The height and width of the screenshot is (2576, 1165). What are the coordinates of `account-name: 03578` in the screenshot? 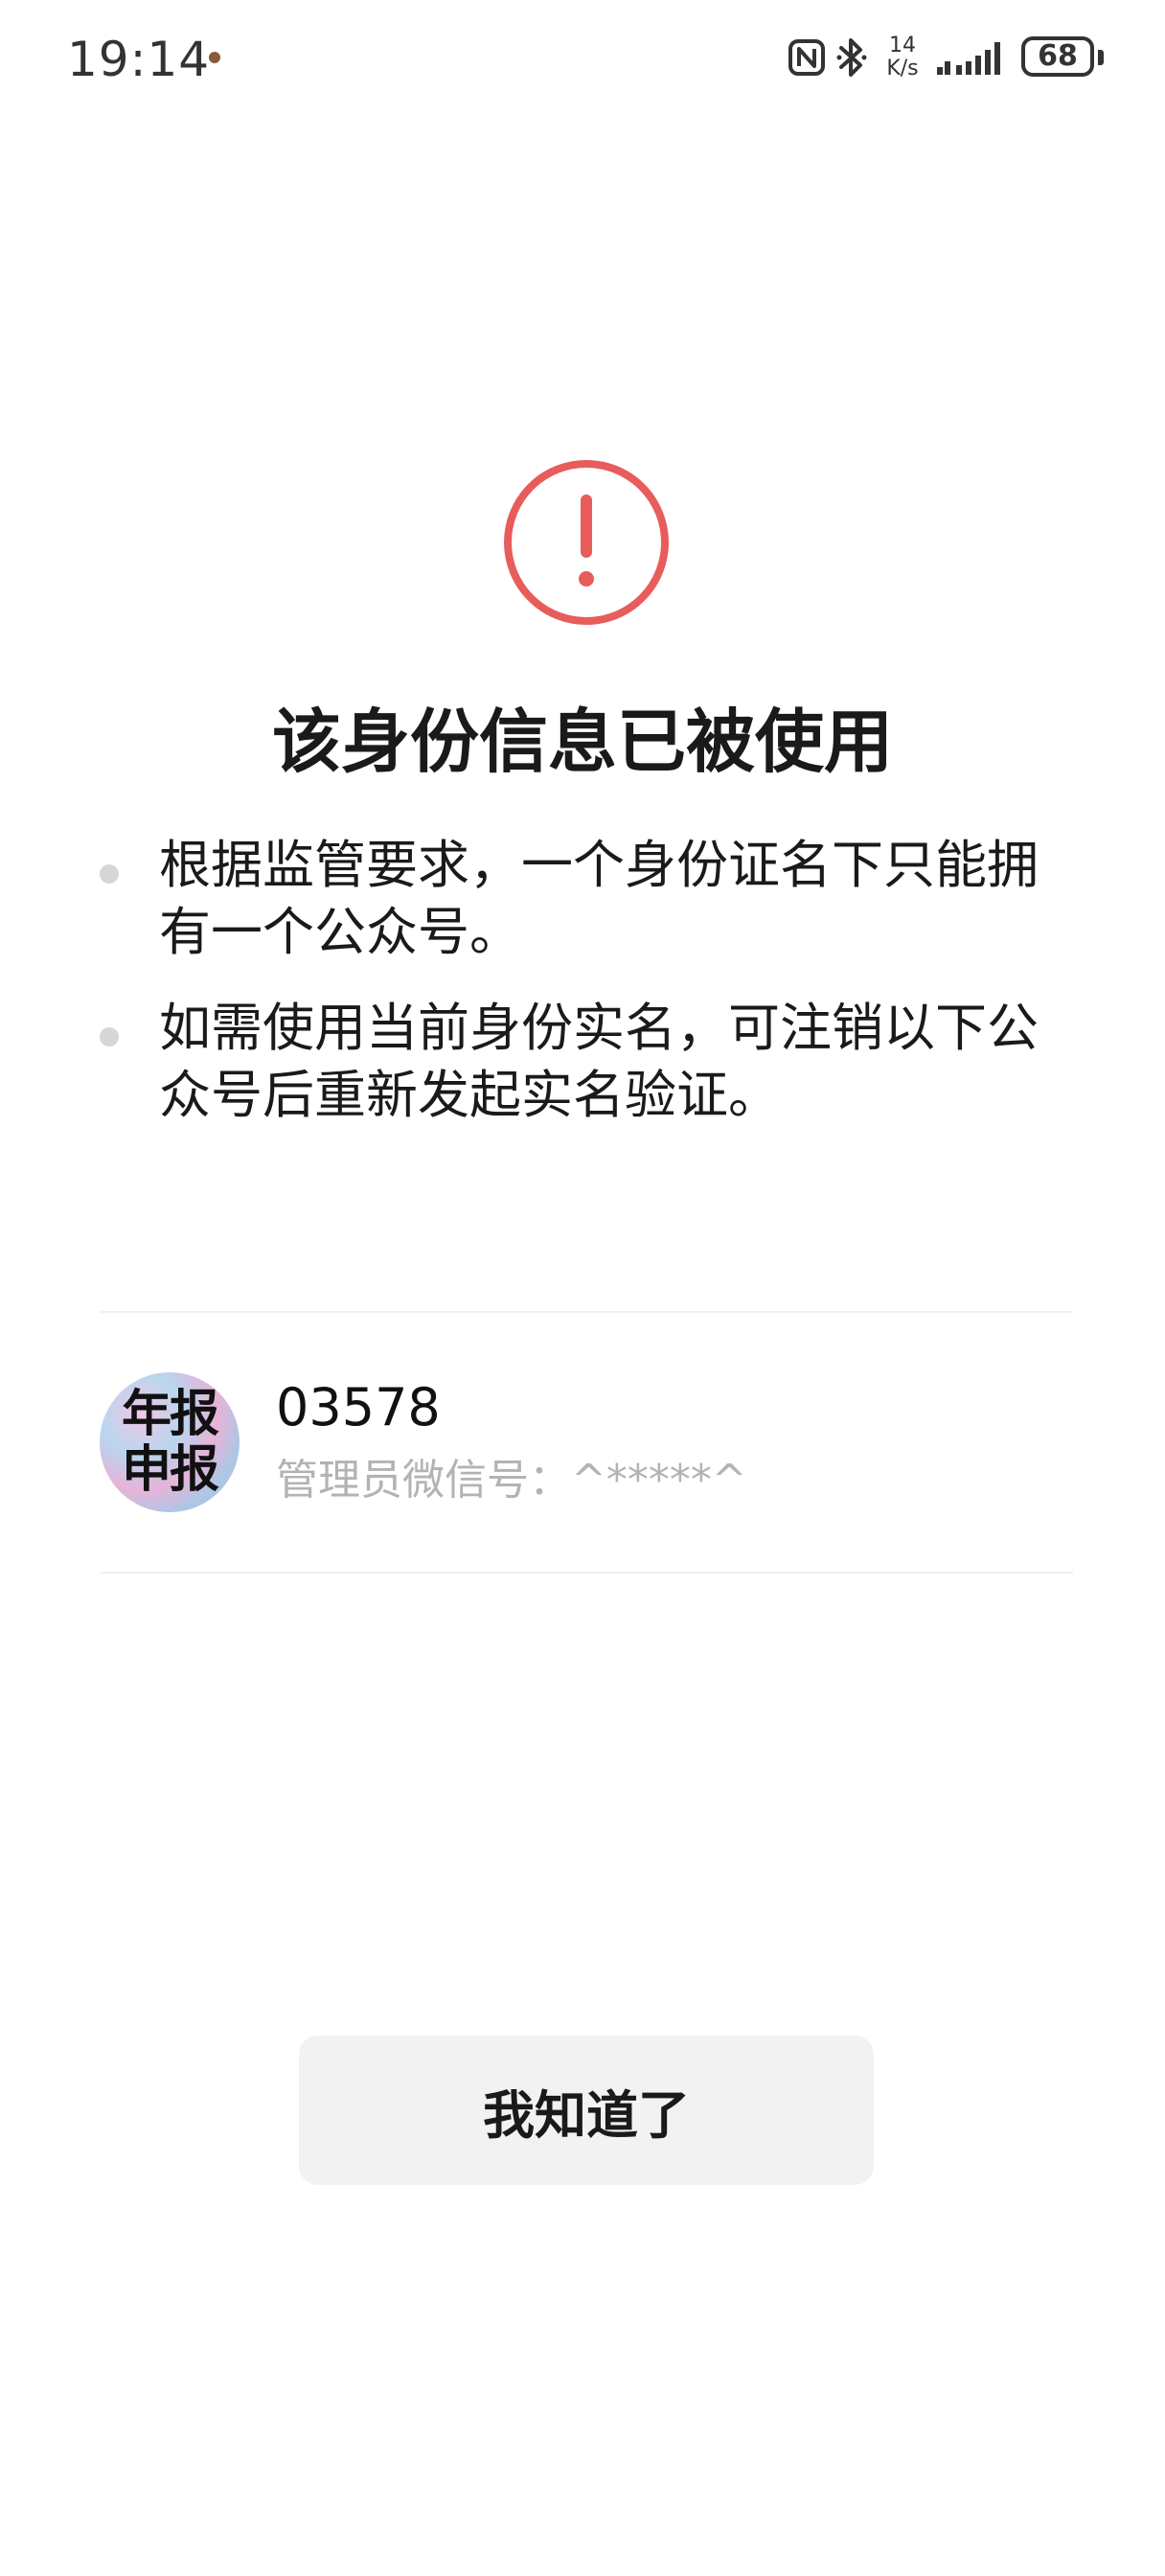 It's located at (358, 1407).